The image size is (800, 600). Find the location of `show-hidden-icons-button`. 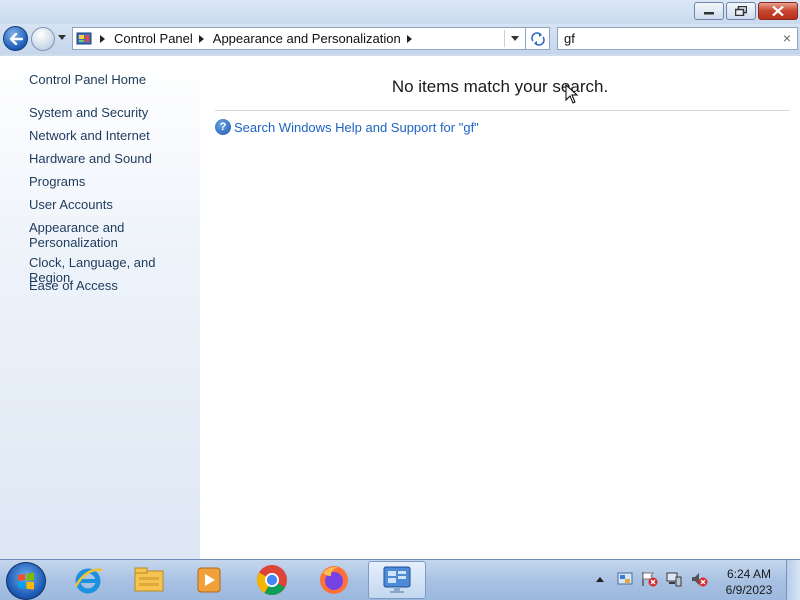

show-hidden-icons-button is located at coordinates (600, 579).